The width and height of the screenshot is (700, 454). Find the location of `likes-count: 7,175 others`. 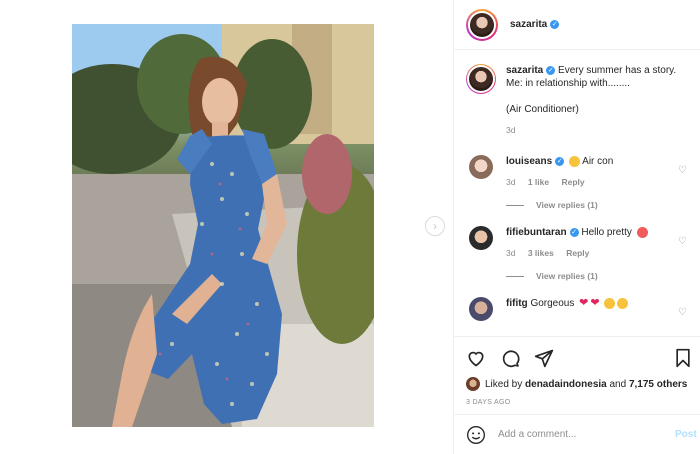

likes-count: 7,175 others is located at coordinates (658, 384).